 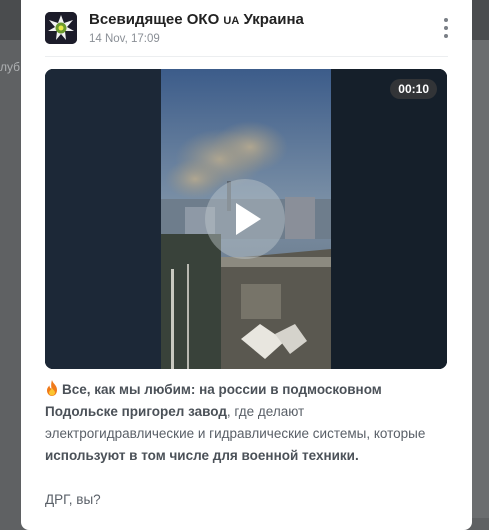 What do you see at coordinates (156, 19) in the screenshot?
I see `channel-name-prefix: Всевидящее ОКО` at bounding box center [156, 19].